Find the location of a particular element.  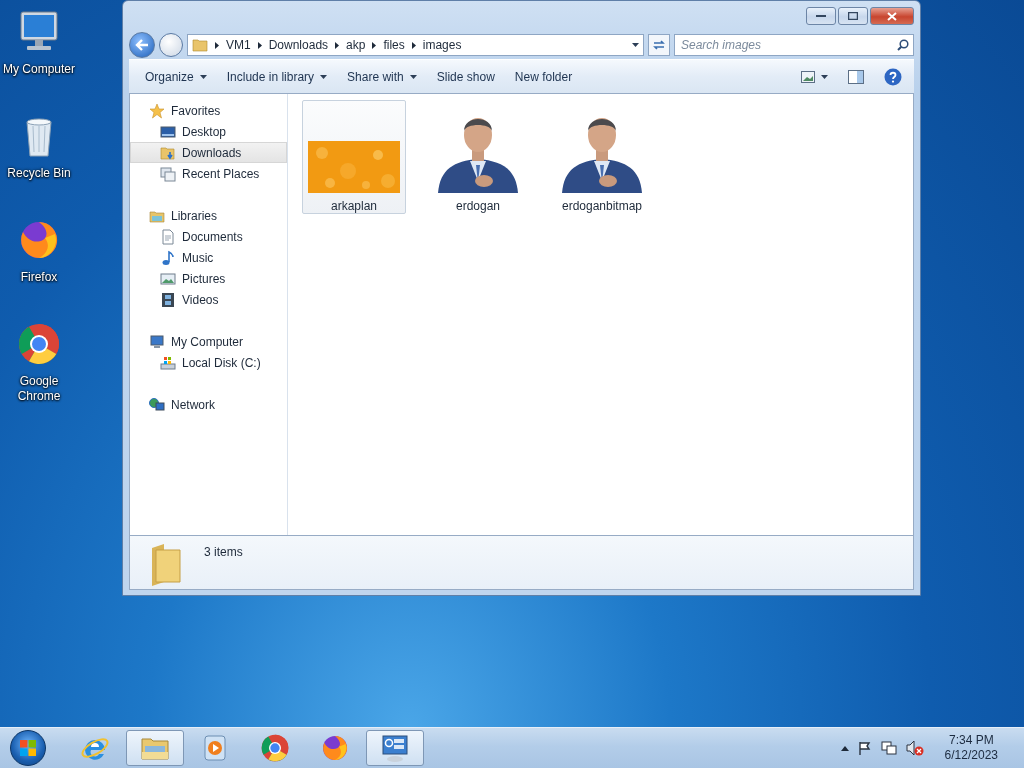

start-button is located at coordinates (28, 748).